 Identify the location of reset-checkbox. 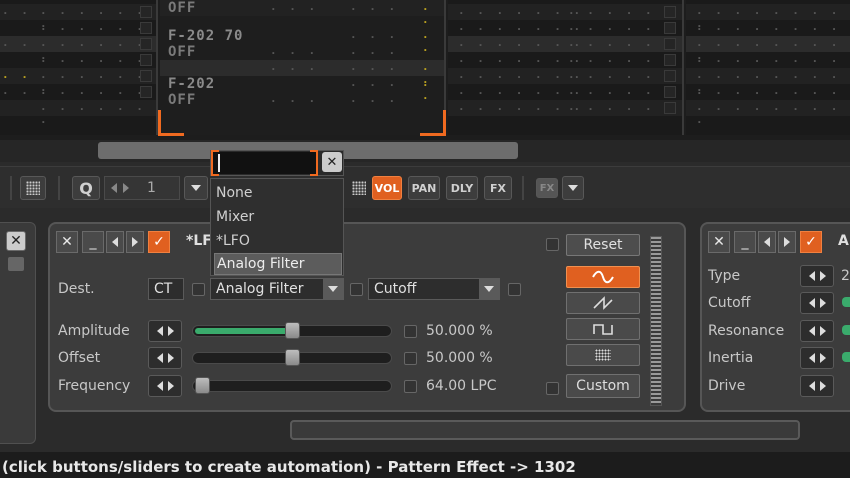
(552, 244).